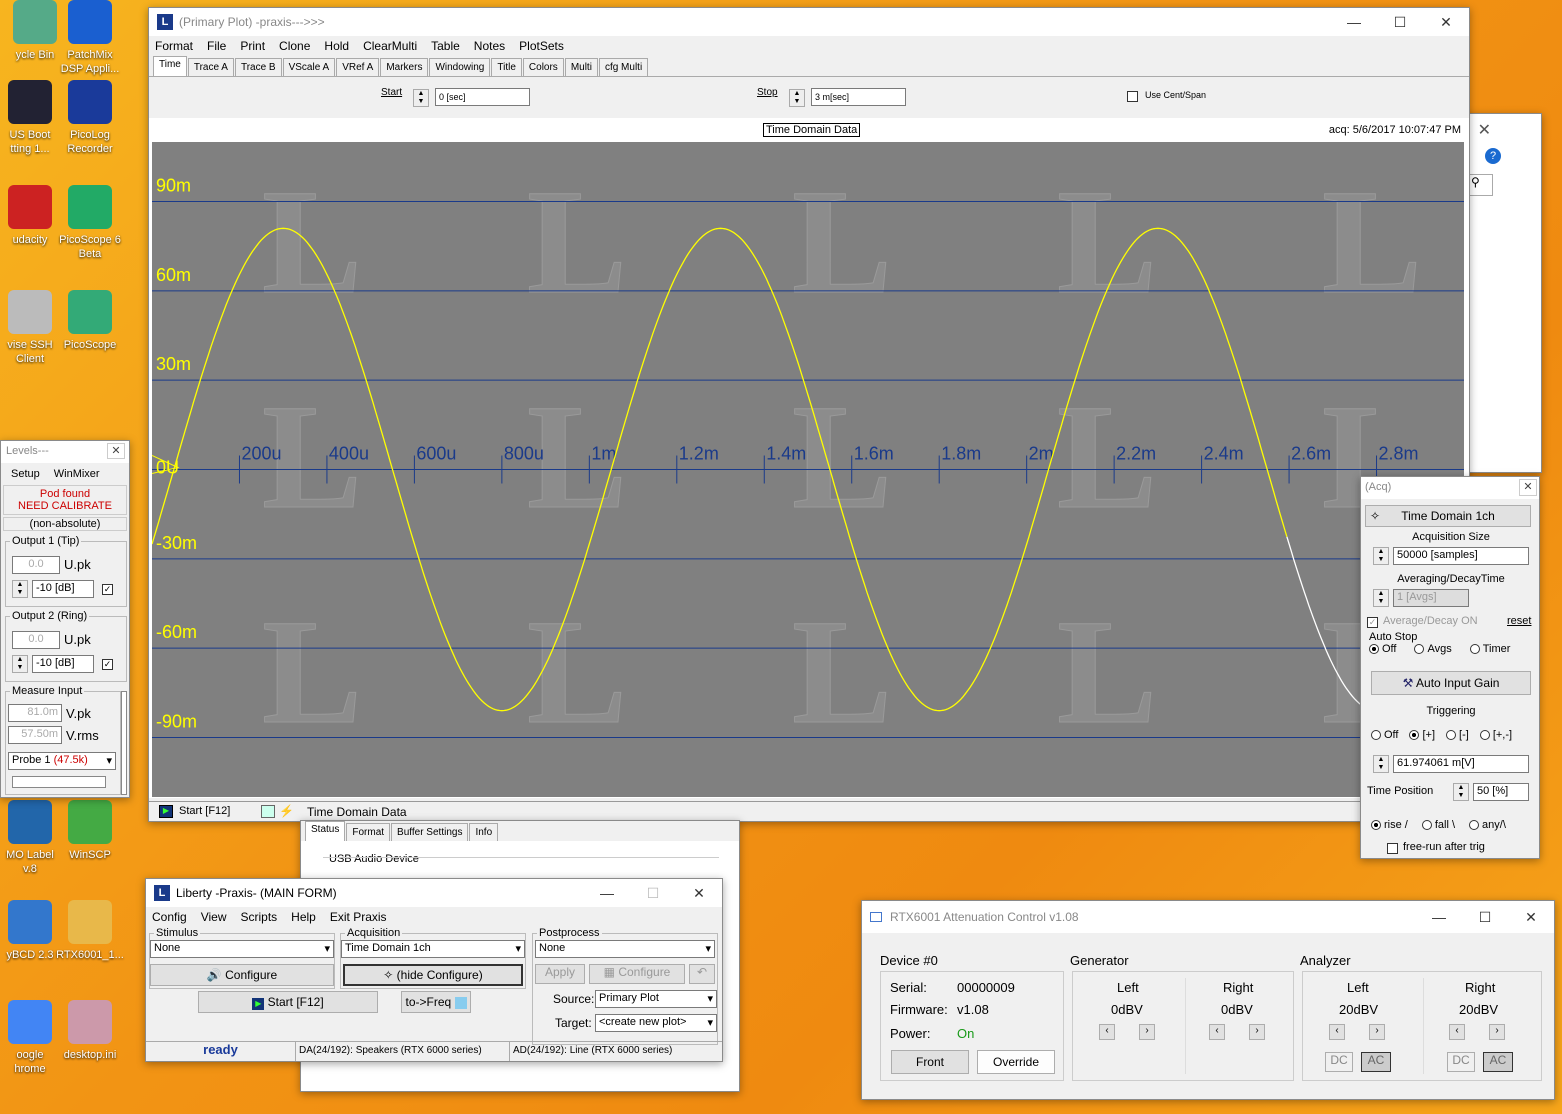 This screenshot has height=1114, width=1562. What do you see at coordinates (433, 975) in the screenshot?
I see `hide-configure-button: ✧ (hide Configure)` at bounding box center [433, 975].